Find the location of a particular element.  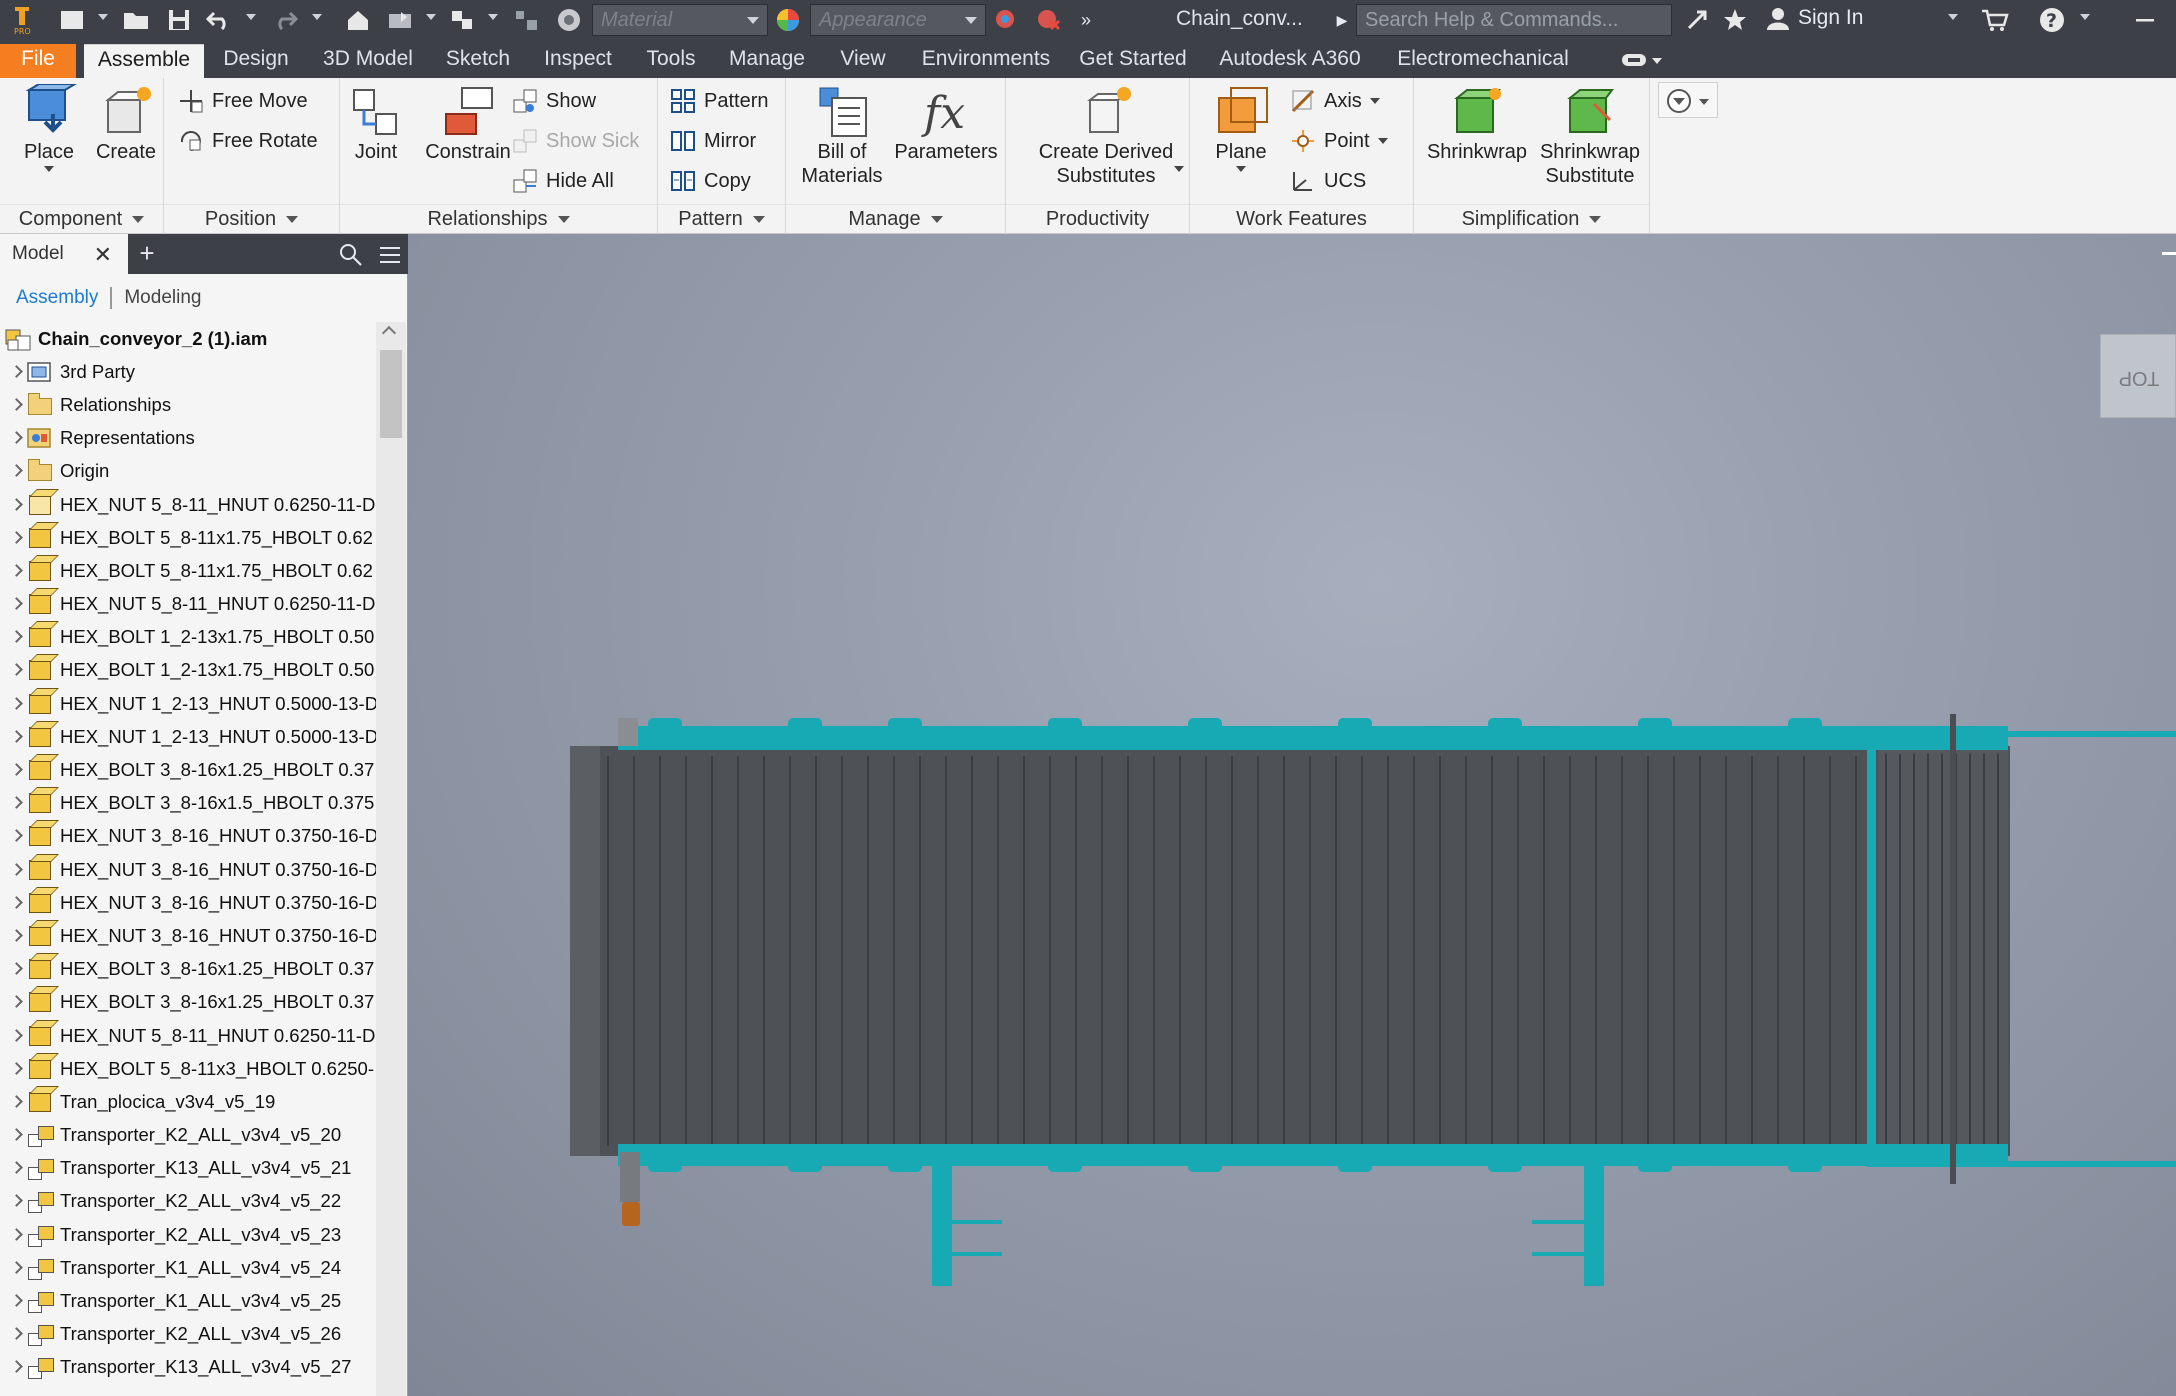

panel-position-title: Position is located at coordinates (251, 218).